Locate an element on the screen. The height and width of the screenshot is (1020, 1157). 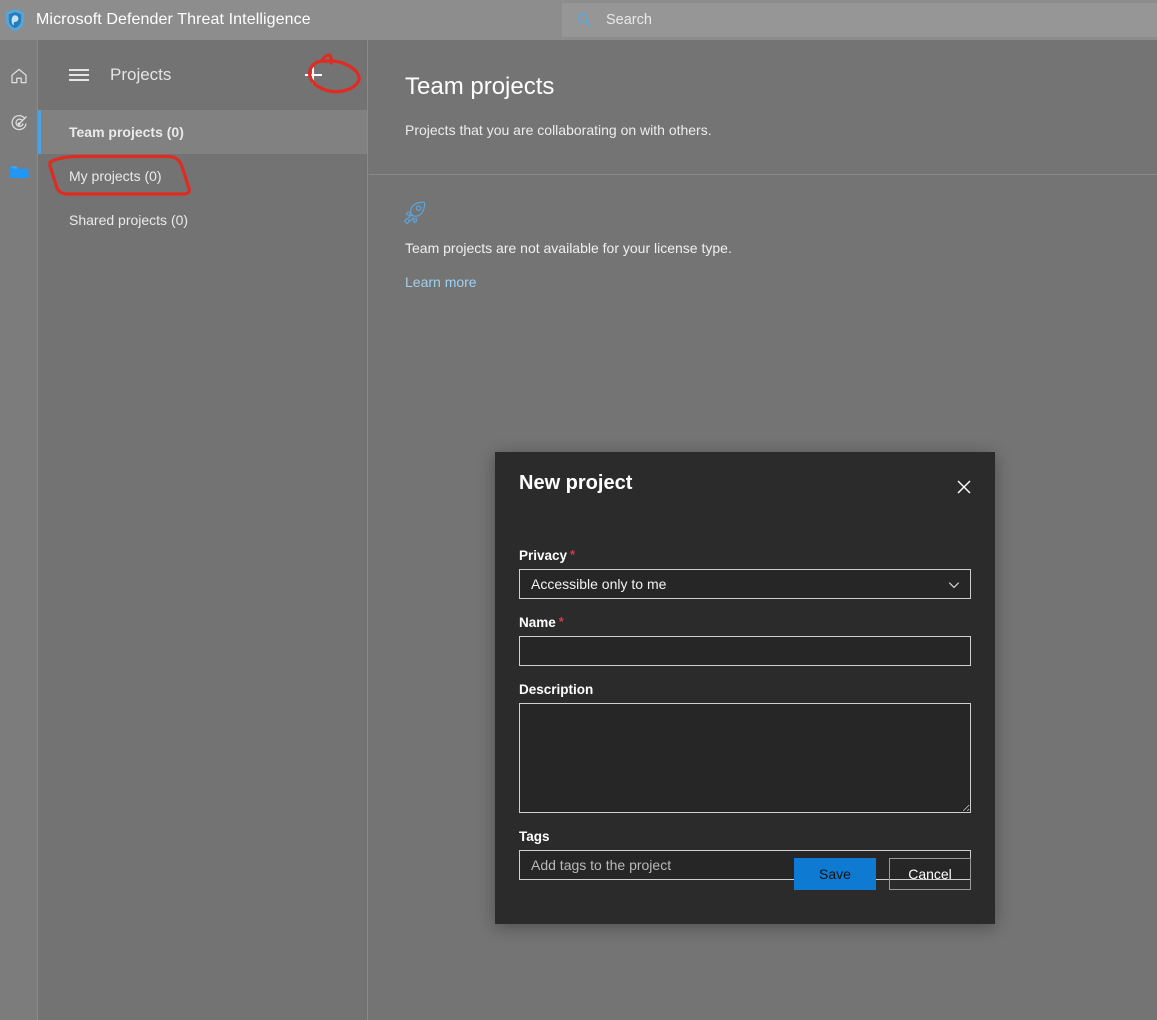
search-placeholder: Search is located at coordinates (629, 20).